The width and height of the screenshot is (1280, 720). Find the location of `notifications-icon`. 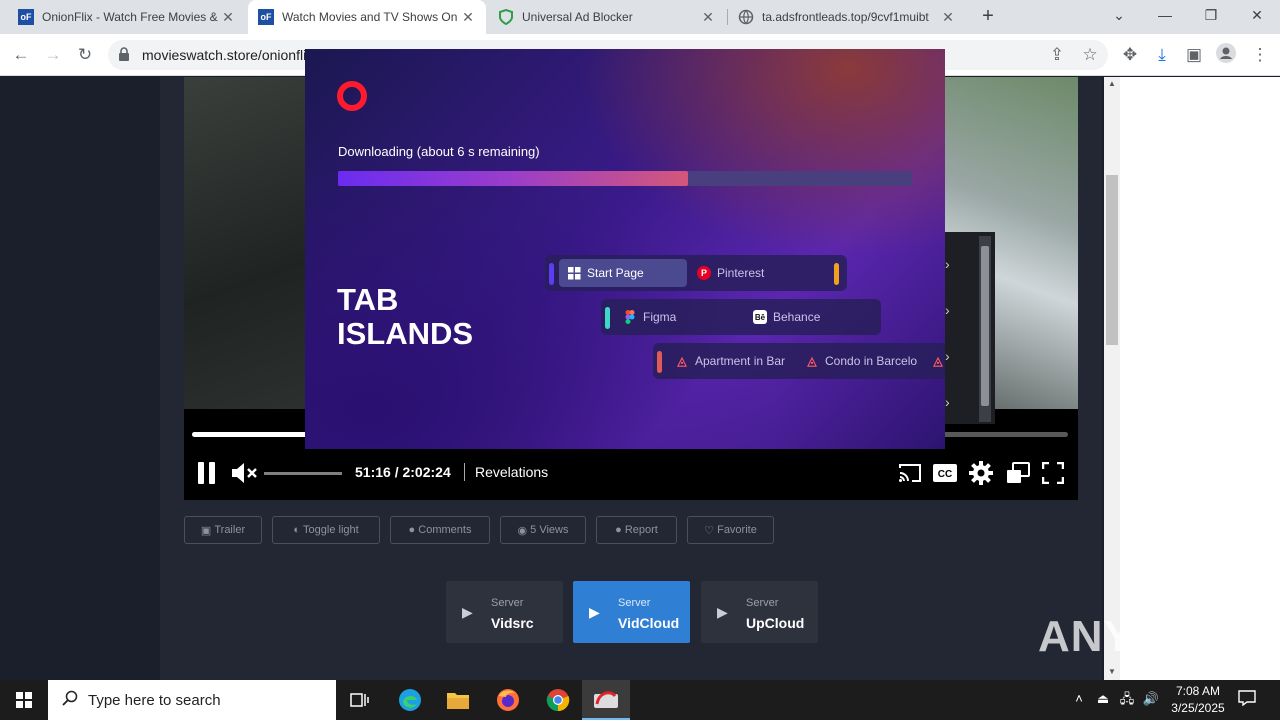

notifications-icon is located at coordinates (1247, 699).